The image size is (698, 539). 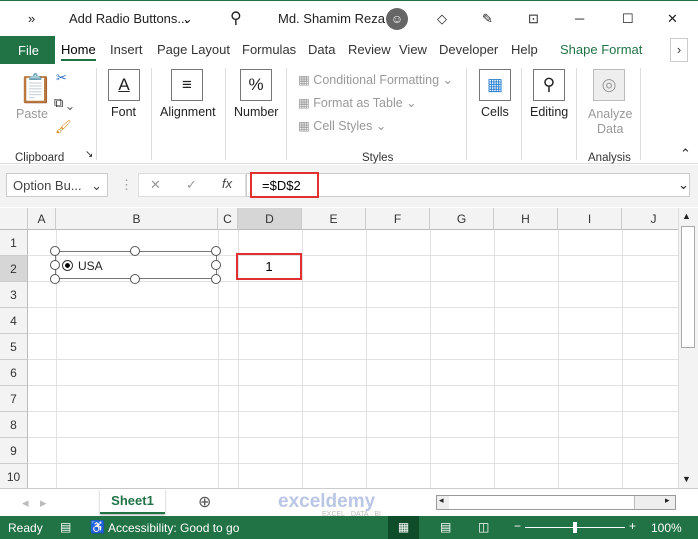 What do you see at coordinates (14, 399) in the screenshot?
I see `row-header: 7` at bounding box center [14, 399].